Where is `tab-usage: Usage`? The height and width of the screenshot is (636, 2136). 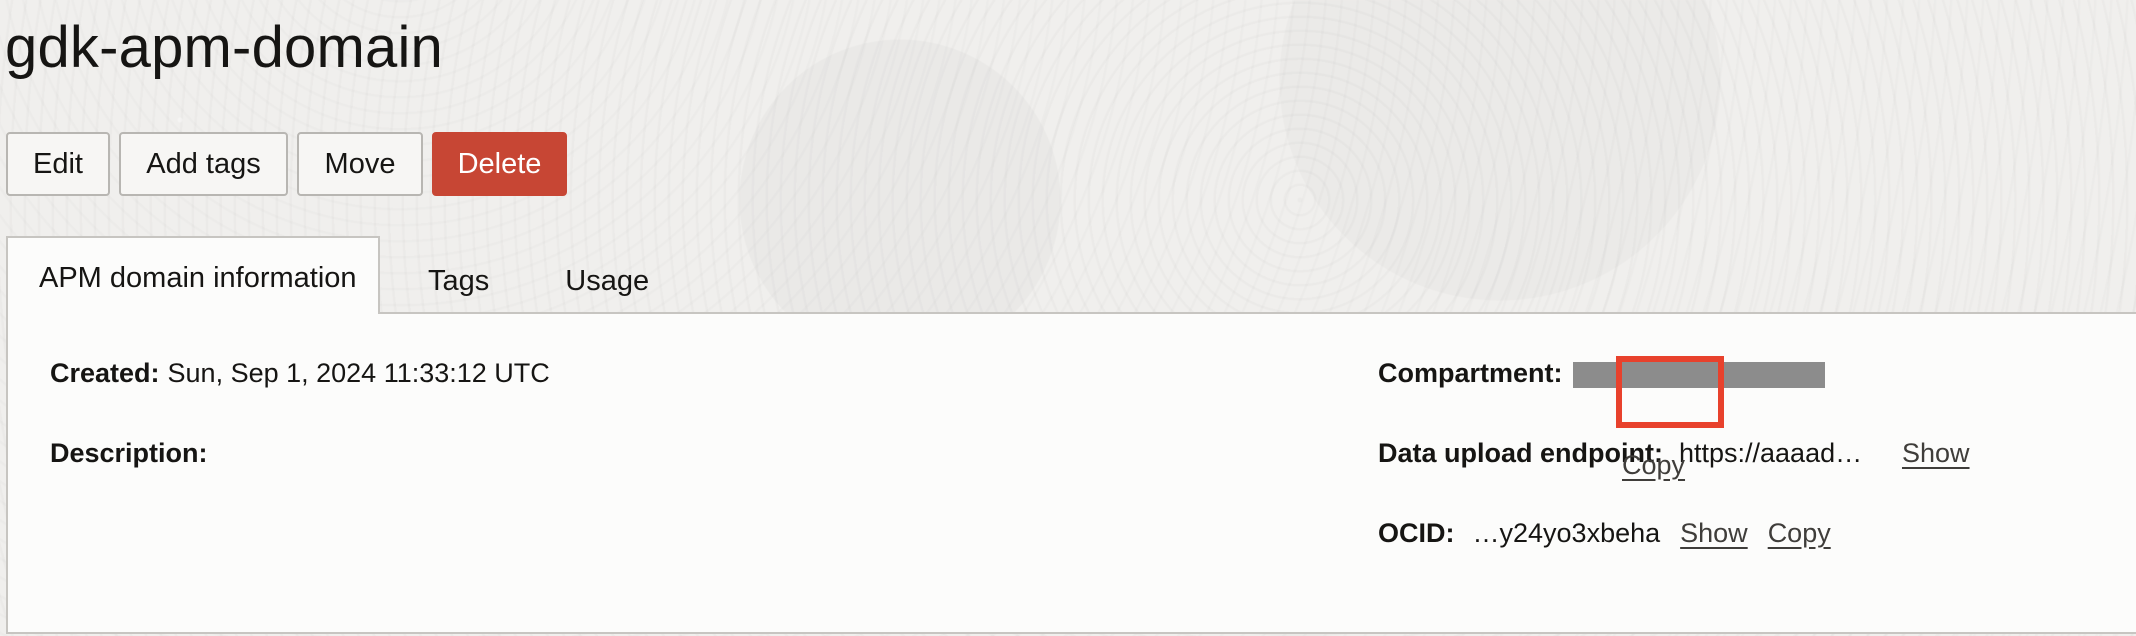
tab-usage: Usage is located at coordinates (569, 276).